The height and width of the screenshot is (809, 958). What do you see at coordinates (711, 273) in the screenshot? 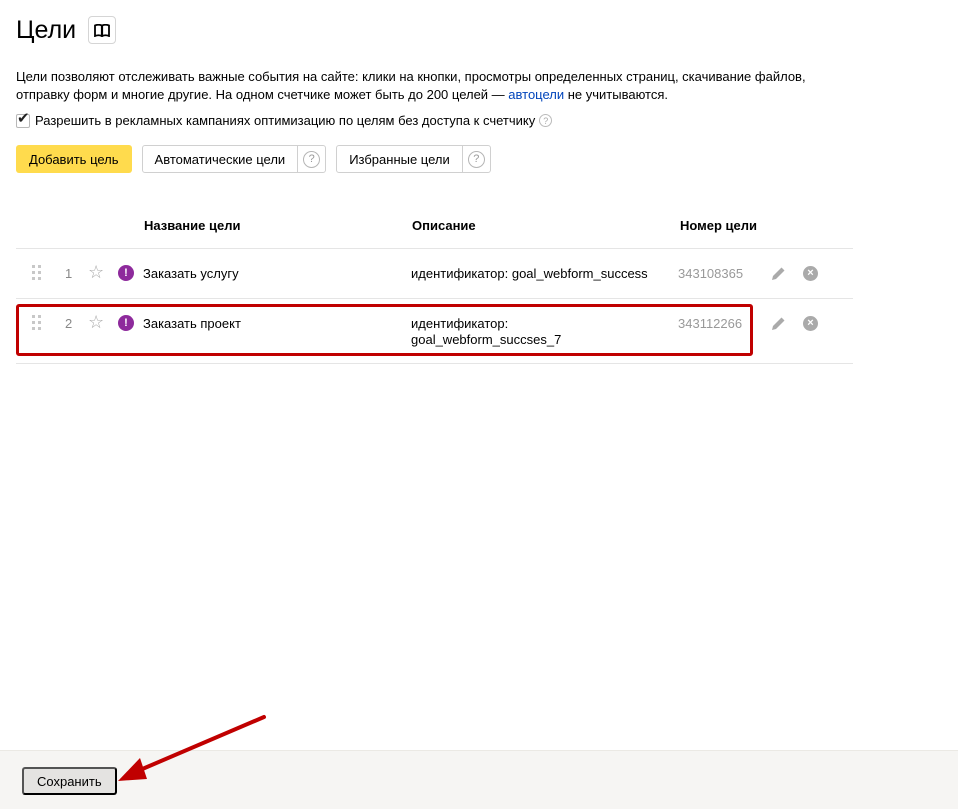
I see `goal-number: 343108365` at bounding box center [711, 273].